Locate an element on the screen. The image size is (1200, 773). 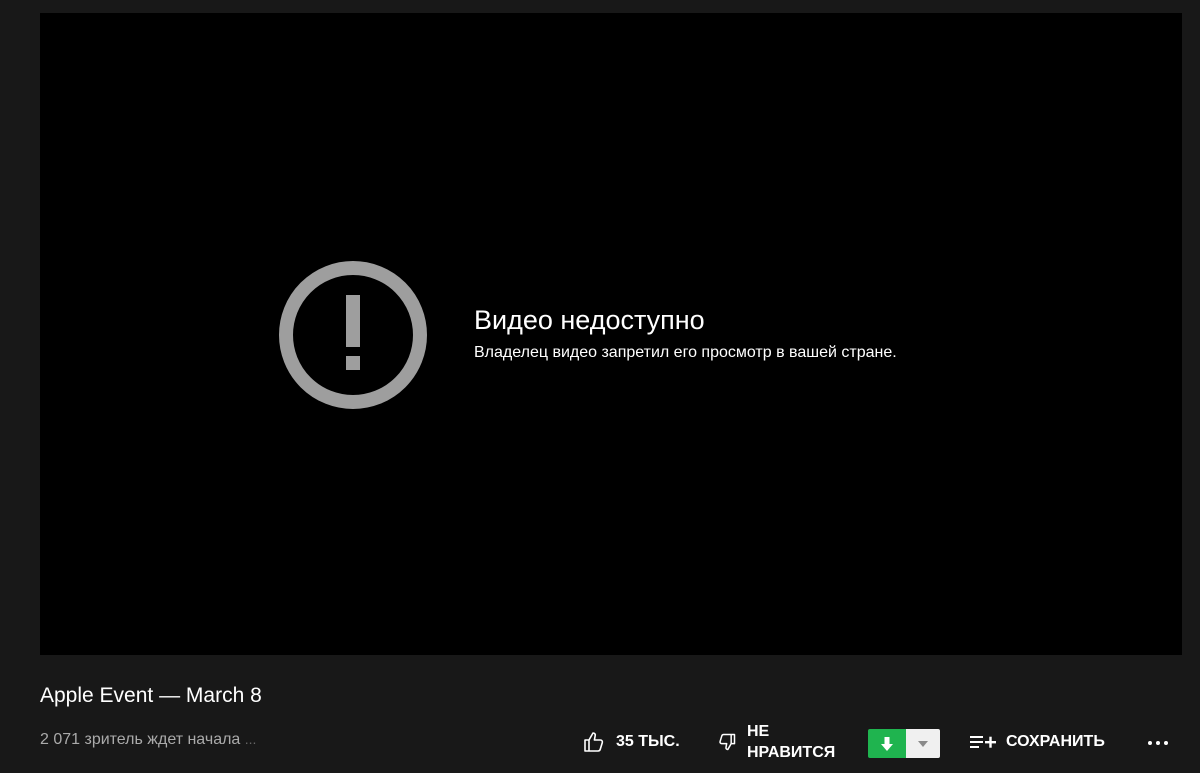
thumbs-up-icon is located at coordinates (594, 742).